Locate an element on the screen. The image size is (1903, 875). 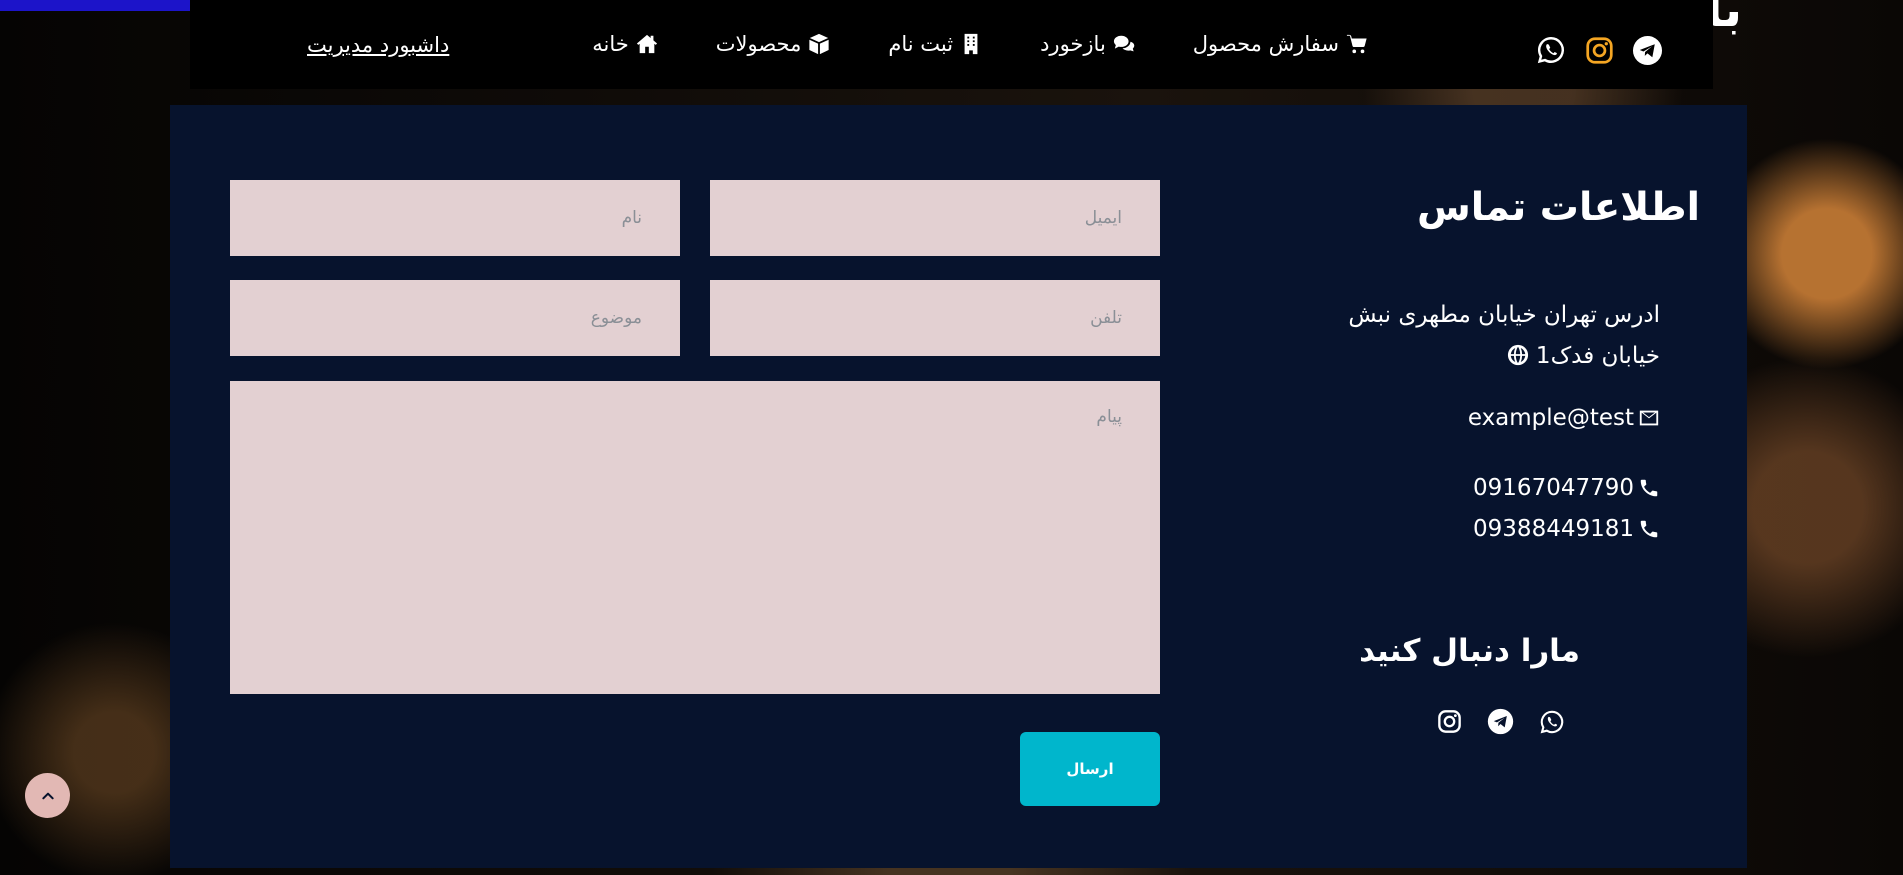
nav-item-home: خانه is located at coordinates (624, 44).